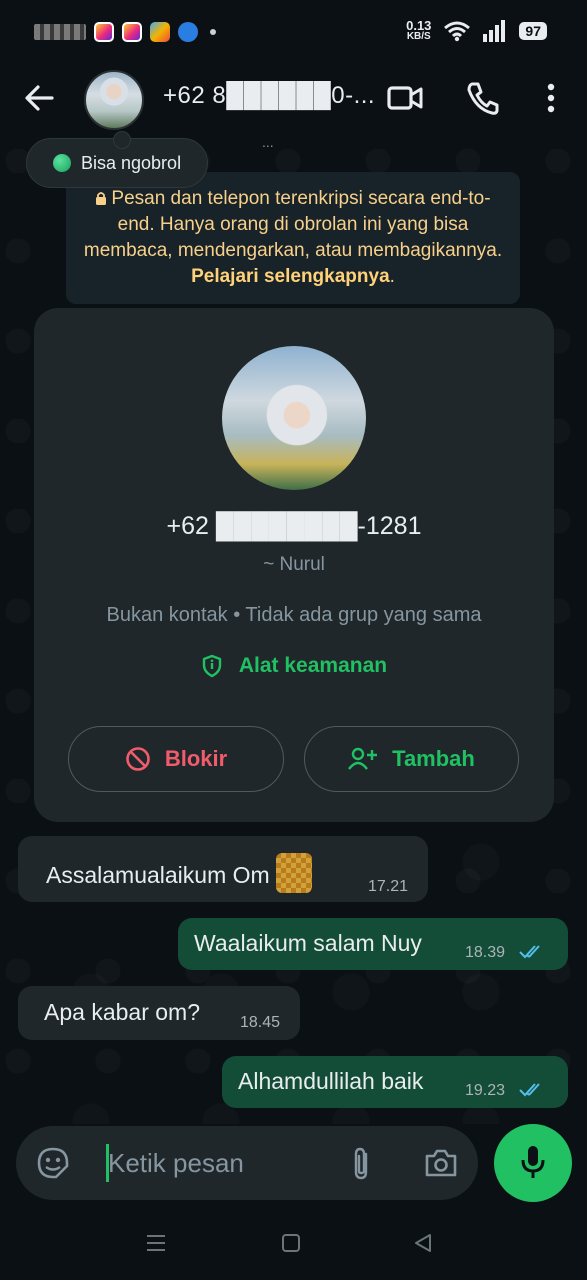  I want to click on system-nav-bar, so click(293, 1245).